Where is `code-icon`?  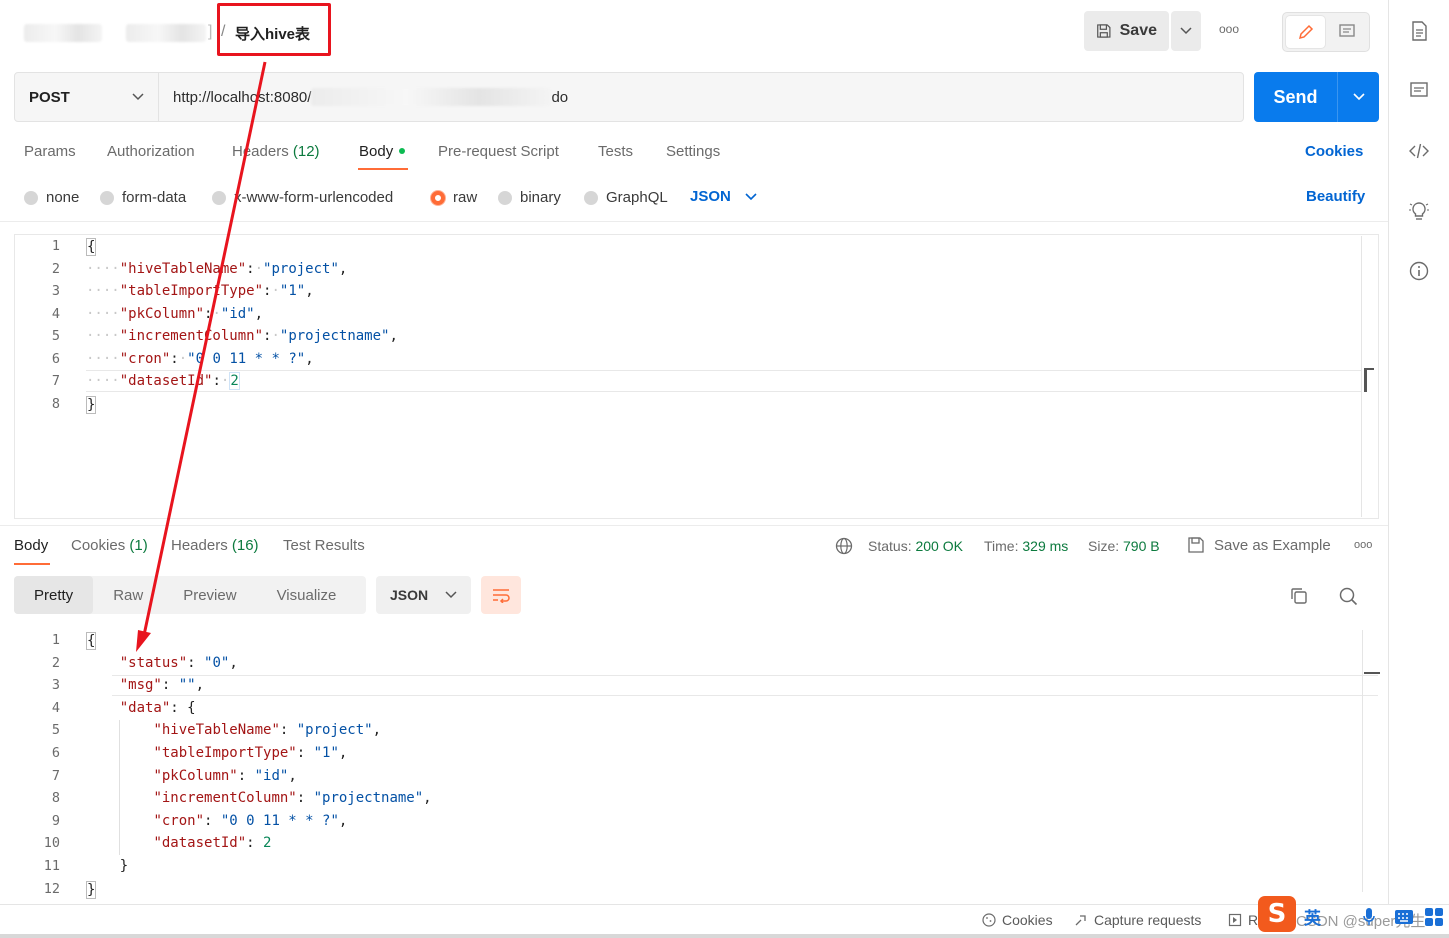
code-icon is located at coordinates (1419, 151).